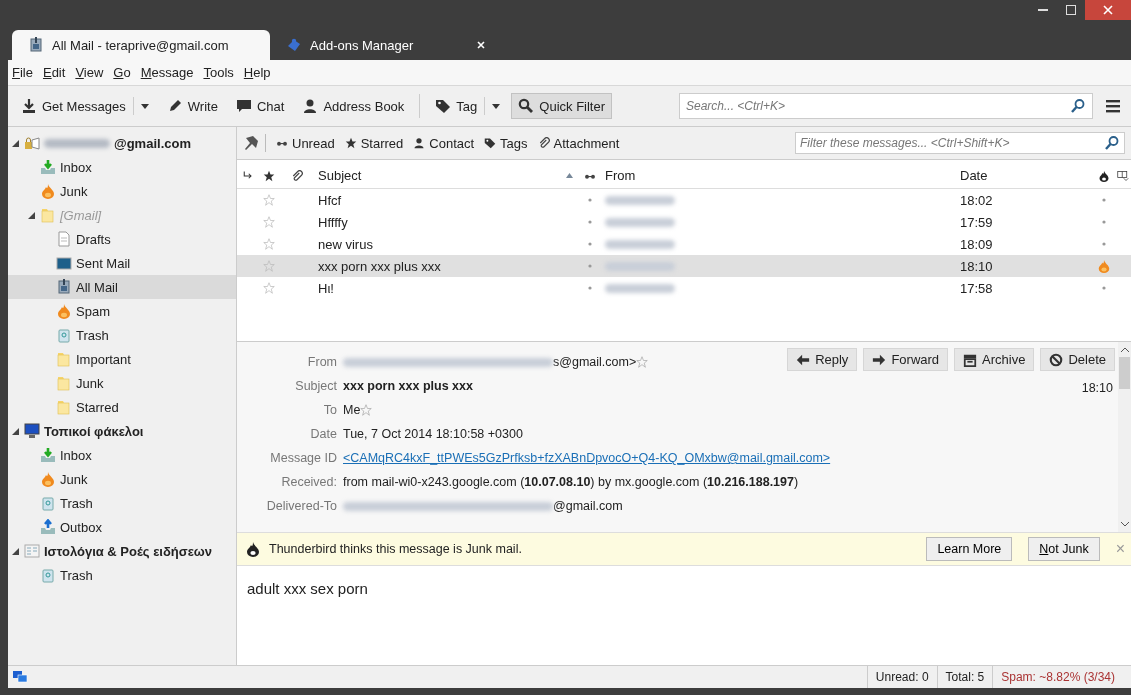 This screenshot has height=695, width=1131. Describe the element at coordinates (305, 143) in the screenshot. I see `filter-button: Unread` at that location.